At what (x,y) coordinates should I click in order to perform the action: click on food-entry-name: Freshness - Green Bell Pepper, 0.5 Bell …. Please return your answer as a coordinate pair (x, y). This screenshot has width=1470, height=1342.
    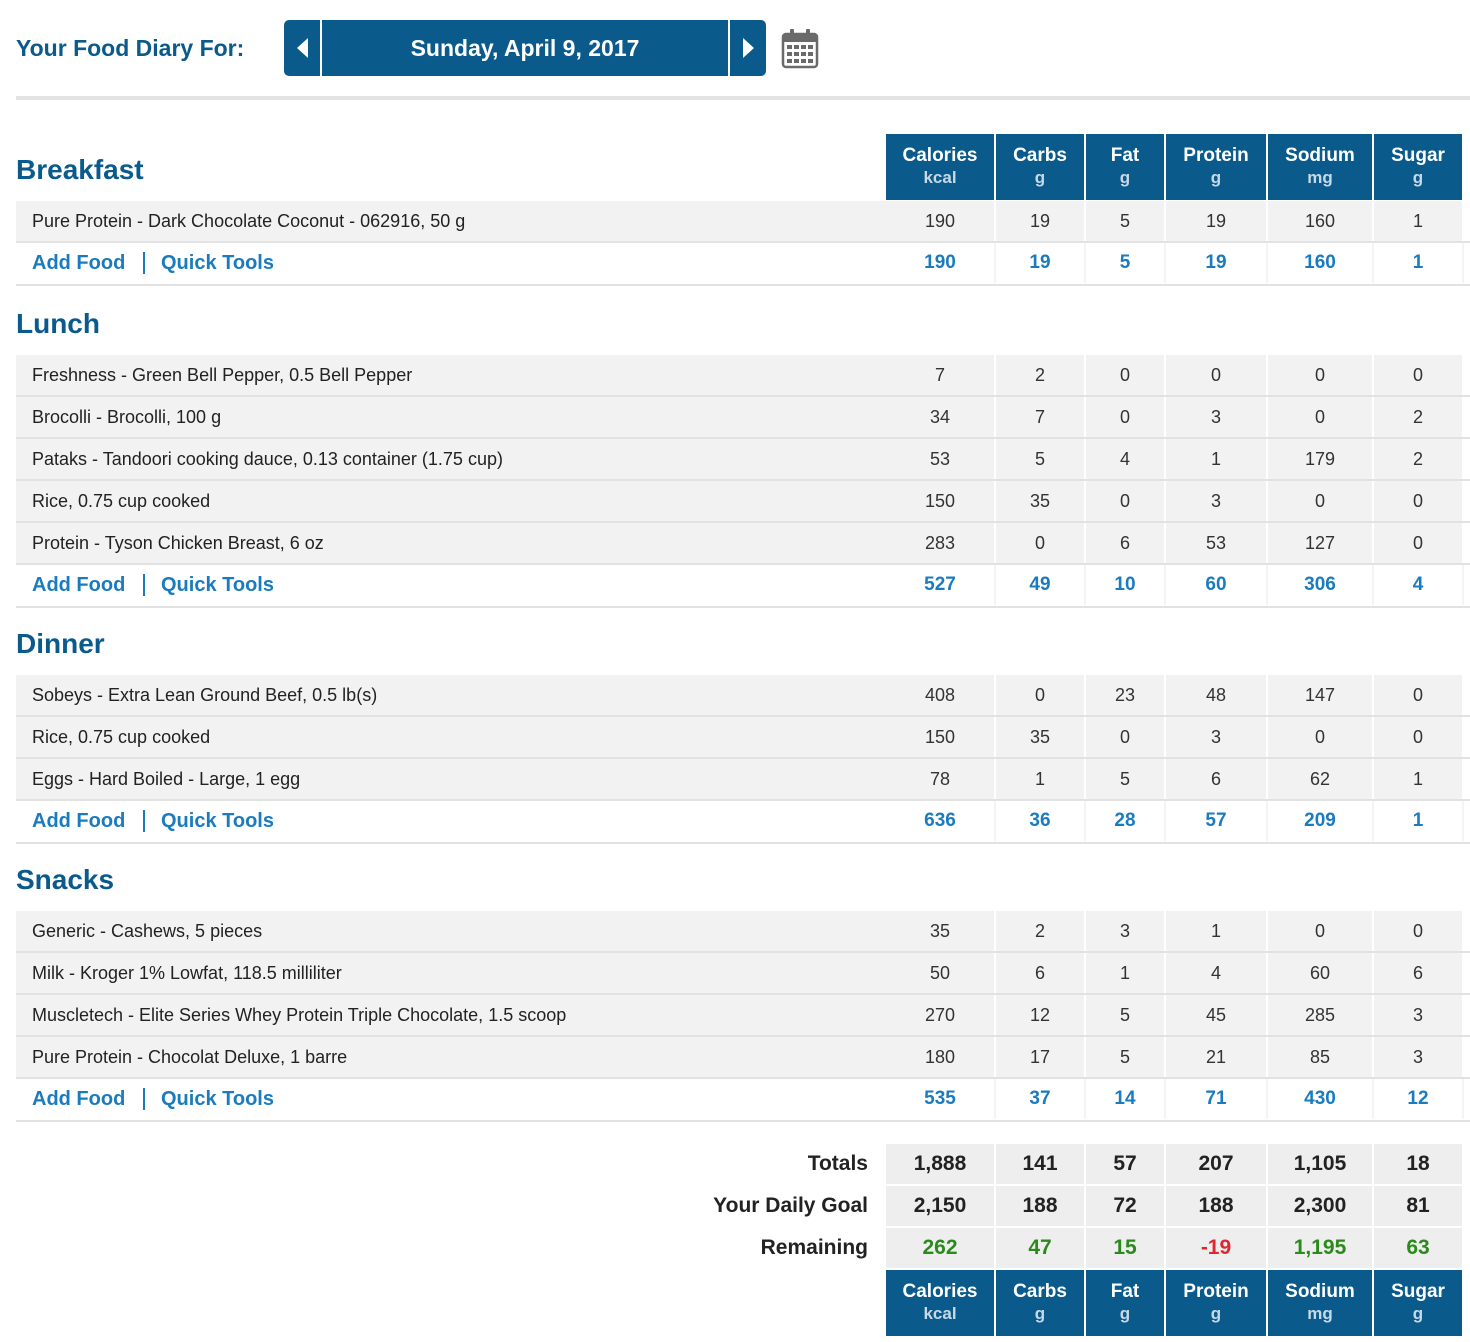
    Looking at the image, I should click on (222, 375).